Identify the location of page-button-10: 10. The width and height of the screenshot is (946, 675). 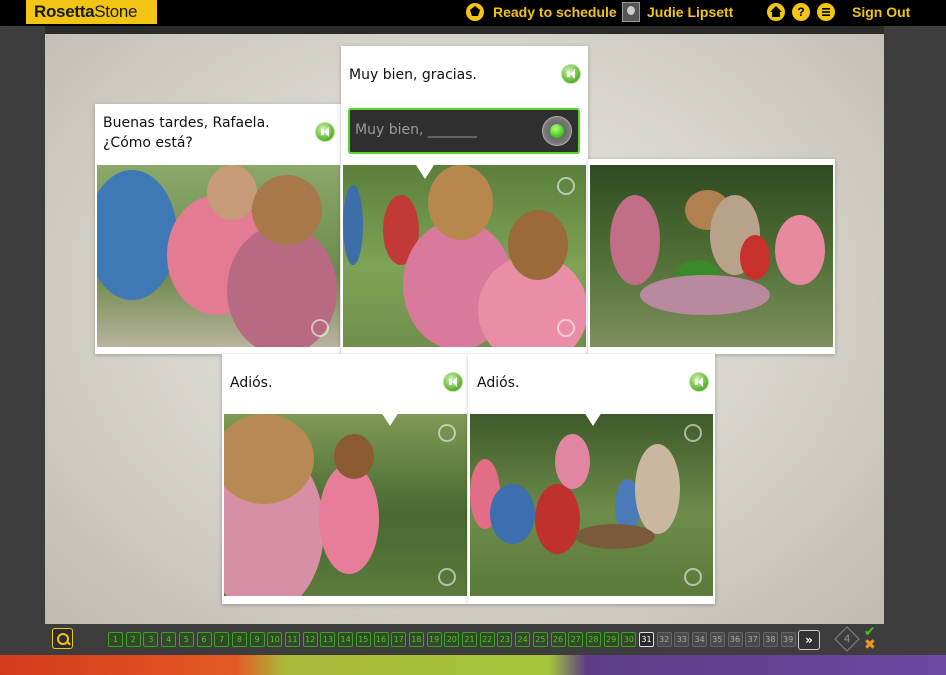
(275, 639).